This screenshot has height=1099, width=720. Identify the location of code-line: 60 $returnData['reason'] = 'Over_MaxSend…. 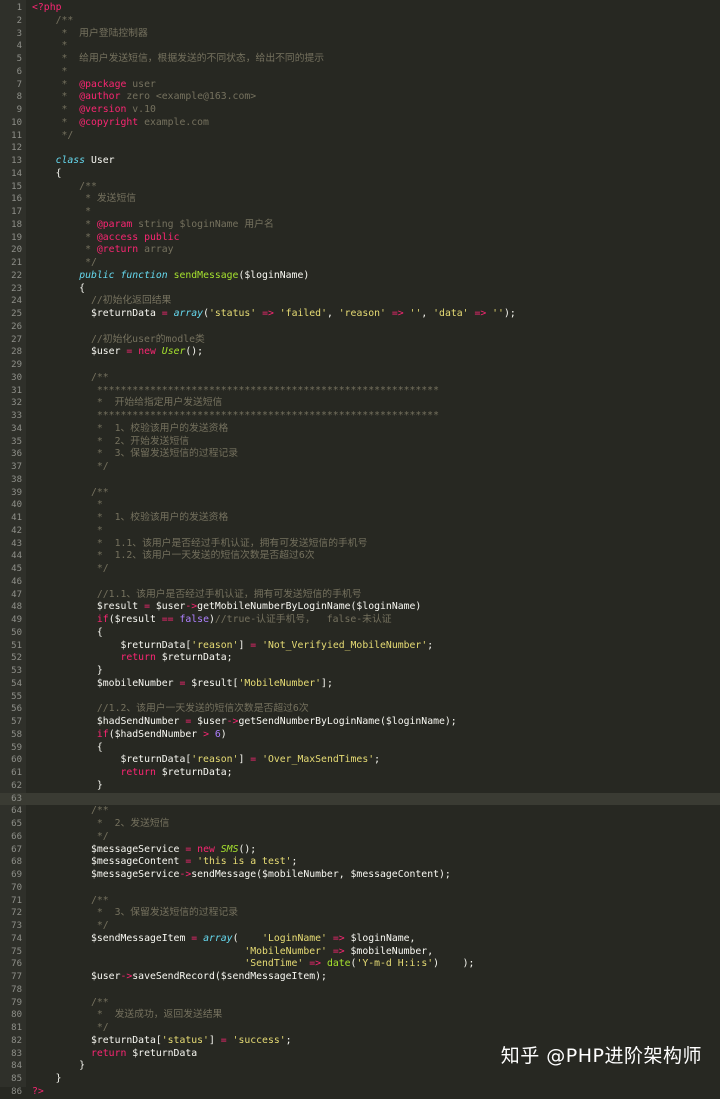
(360, 760).